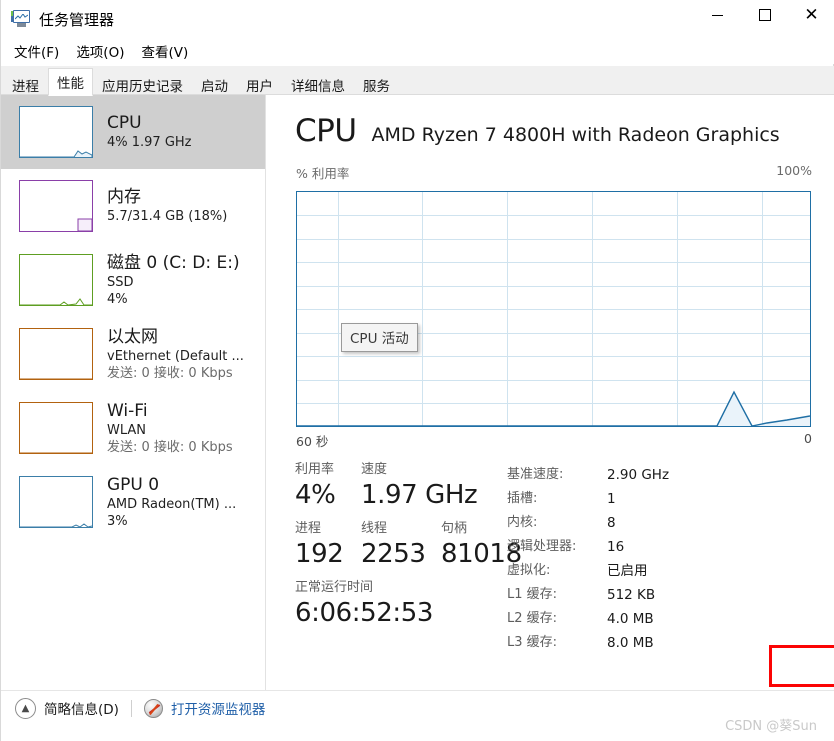  Describe the element at coordinates (374, 528) in the screenshot. I see `stat-label-threads: 线程` at that location.